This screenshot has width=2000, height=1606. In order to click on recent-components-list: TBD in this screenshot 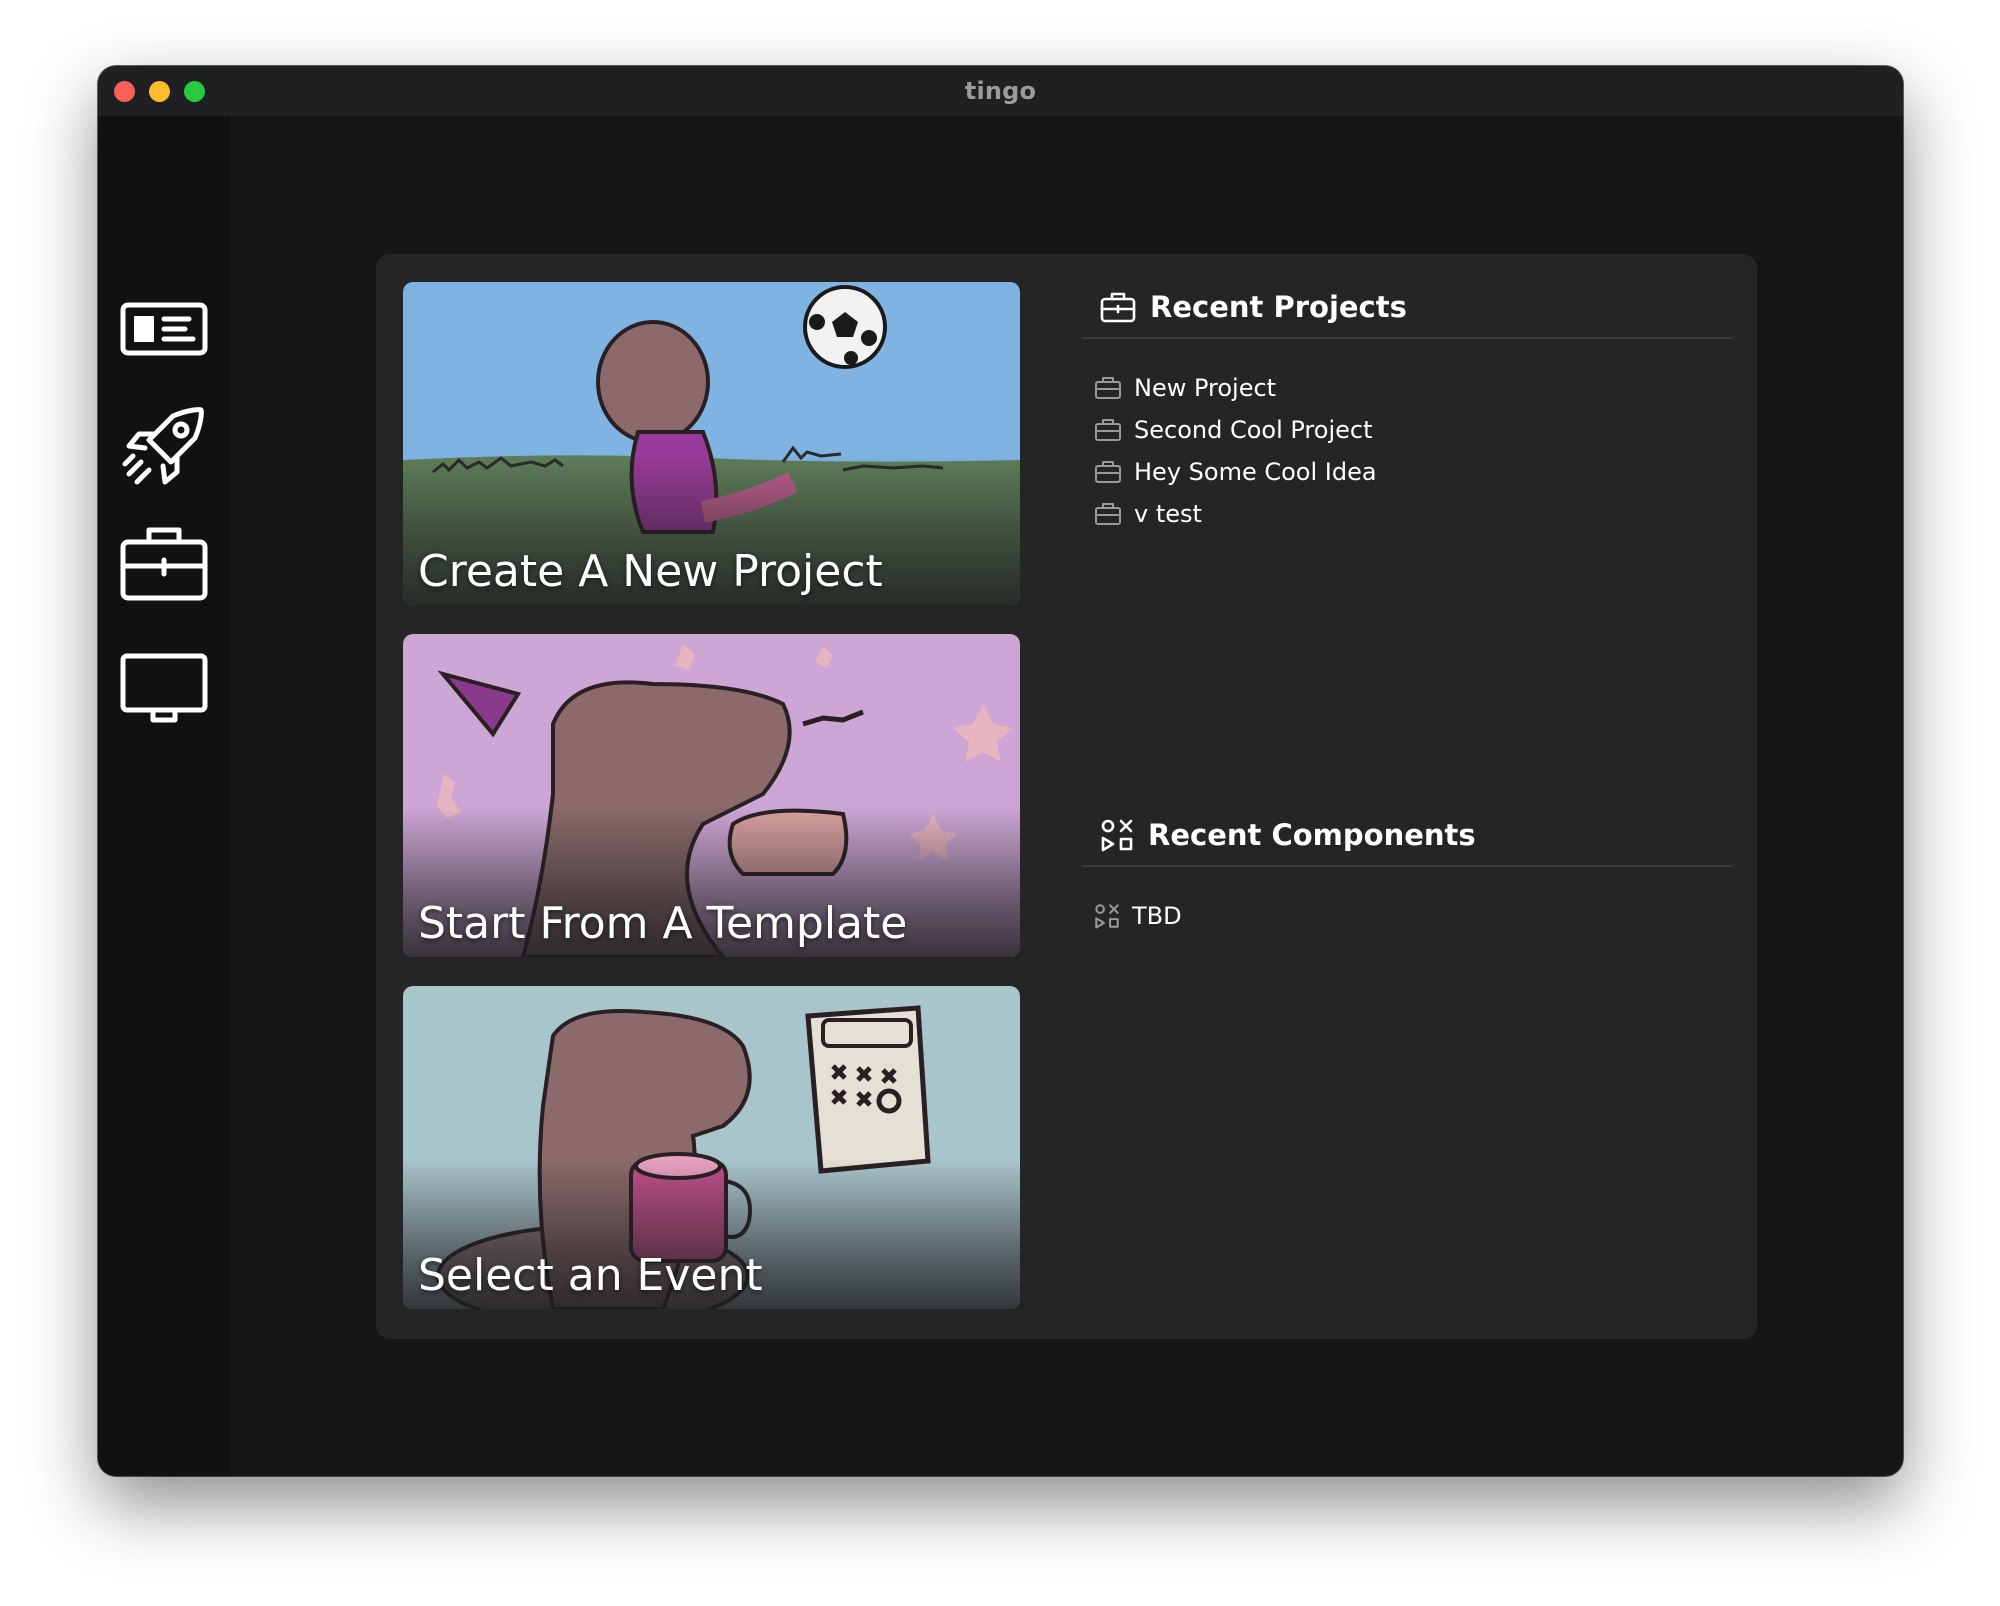, I will do `click(1138, 916)`.